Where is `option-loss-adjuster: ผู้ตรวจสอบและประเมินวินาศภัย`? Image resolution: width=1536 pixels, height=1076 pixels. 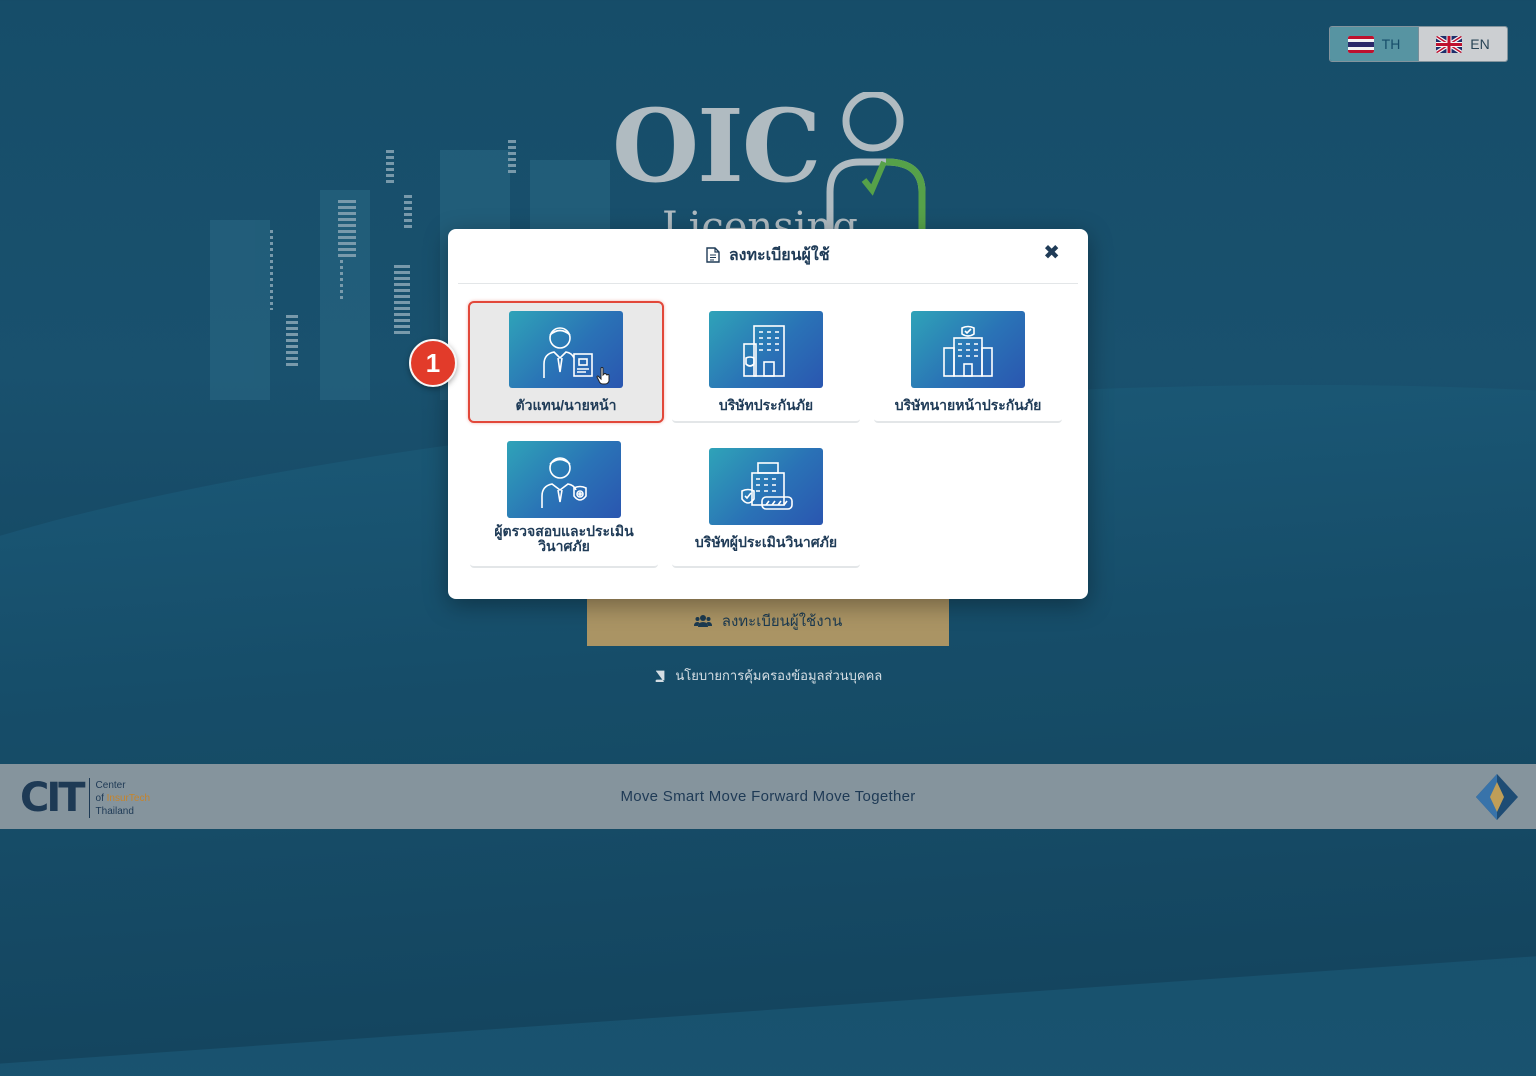 option-loss-adjuster: ผู้ตรวจสอบและประเมินวินาศภัย is located at coordinates (564, 504).